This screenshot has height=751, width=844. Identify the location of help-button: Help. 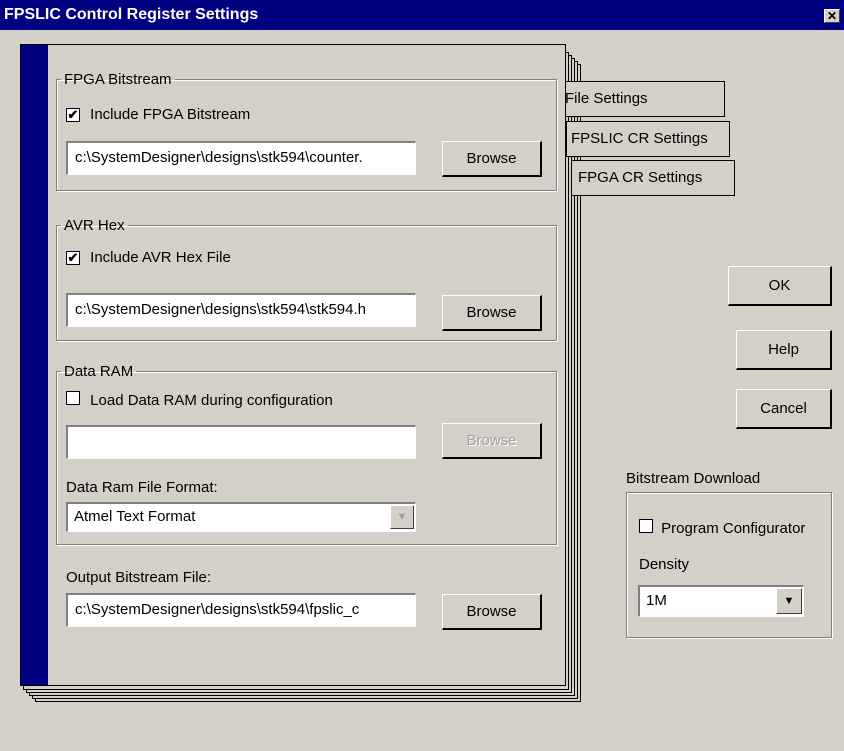
(784, 350).